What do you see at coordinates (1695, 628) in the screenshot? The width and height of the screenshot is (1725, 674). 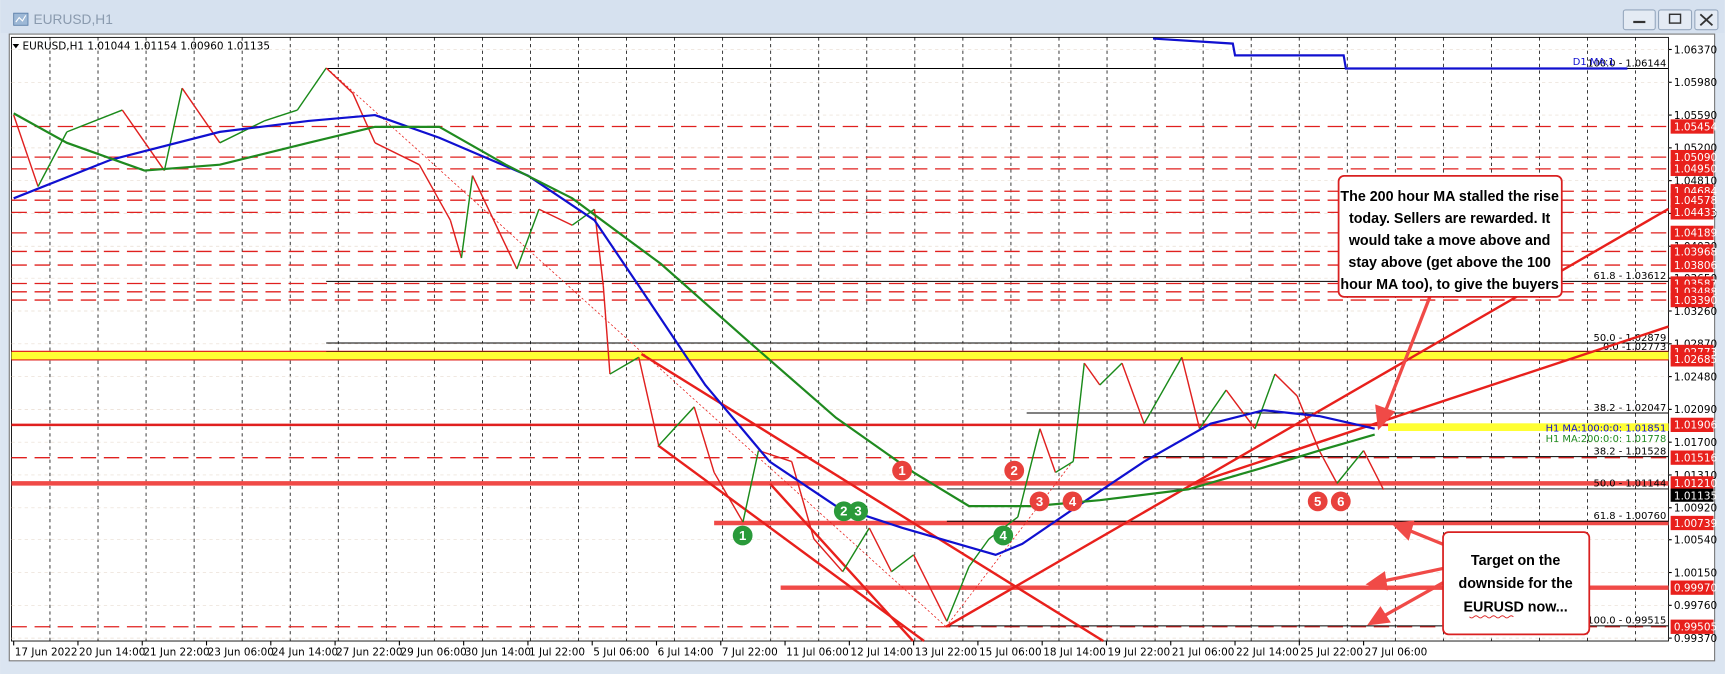 I see `level-price-label: 0.99505` at bounding box center [1695, 628].